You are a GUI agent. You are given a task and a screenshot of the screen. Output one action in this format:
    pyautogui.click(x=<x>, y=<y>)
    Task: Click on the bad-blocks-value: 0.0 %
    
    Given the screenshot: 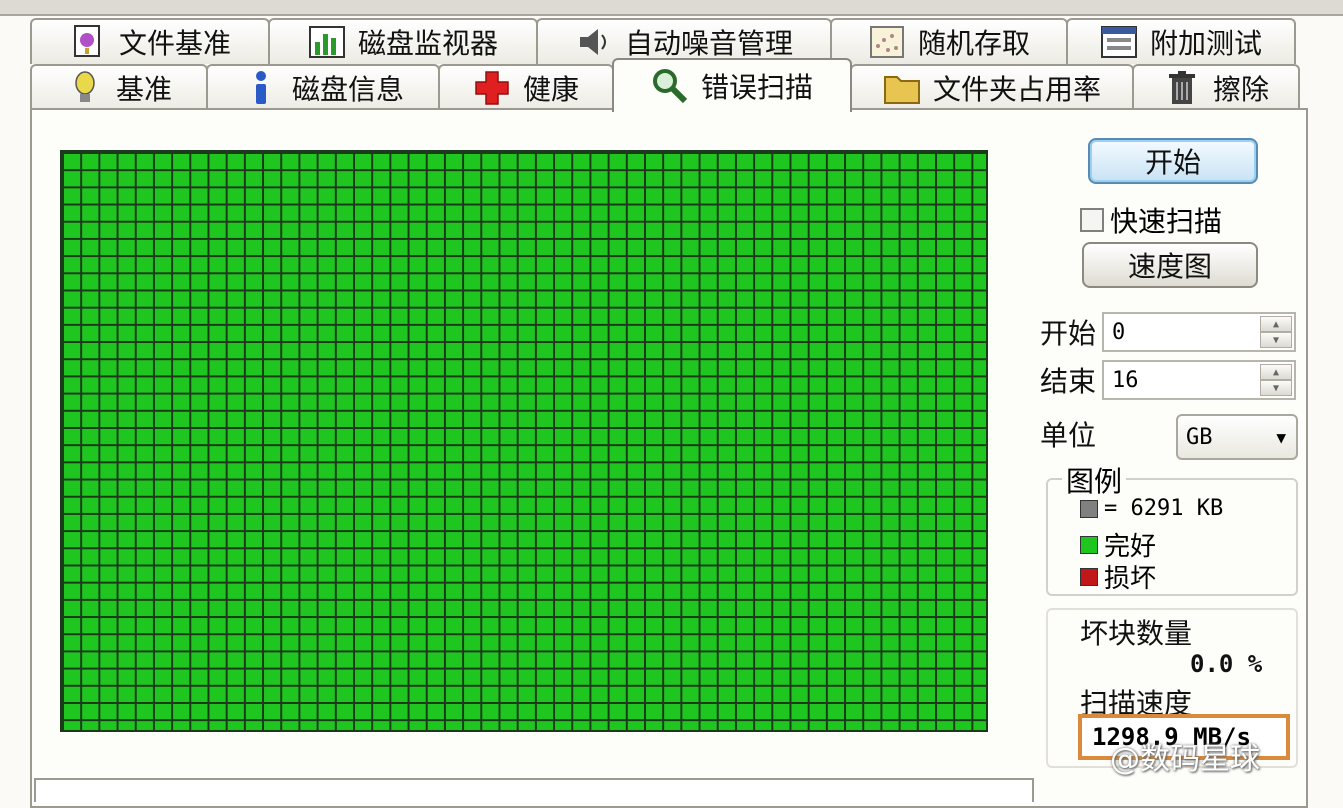 What is the action you would take?
    pyautogui.click(x=1226, y=664)
    